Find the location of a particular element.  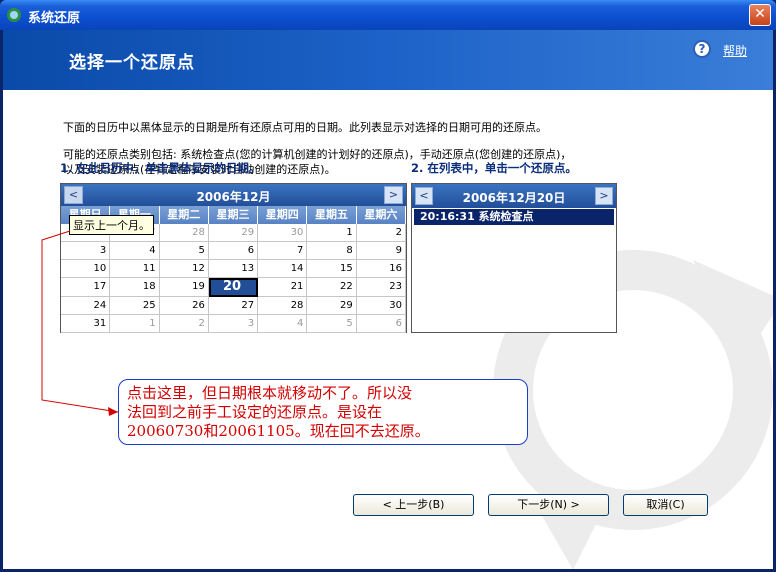

help-link: 帮助 is located at coordinates (735, 50).